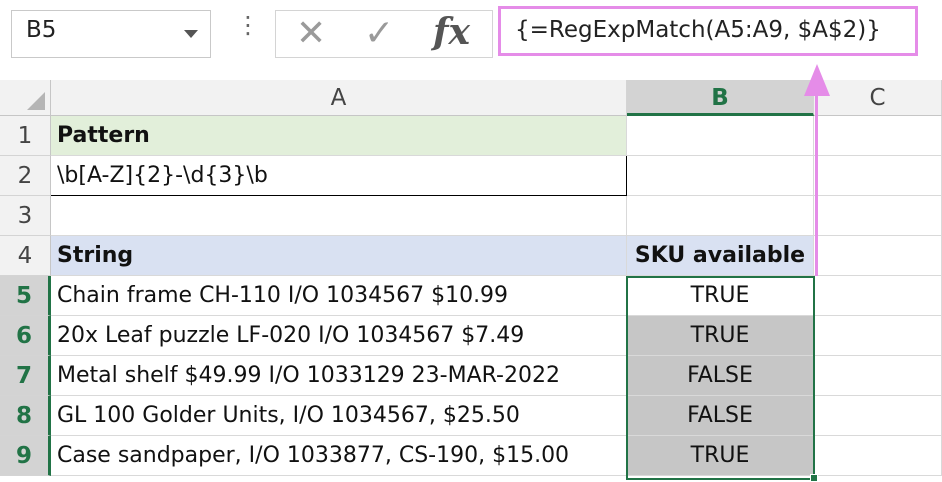 Image resolution: width=942 pixels, height=482 pixels. I want to click on cell-a4: String, so click(339, 256).